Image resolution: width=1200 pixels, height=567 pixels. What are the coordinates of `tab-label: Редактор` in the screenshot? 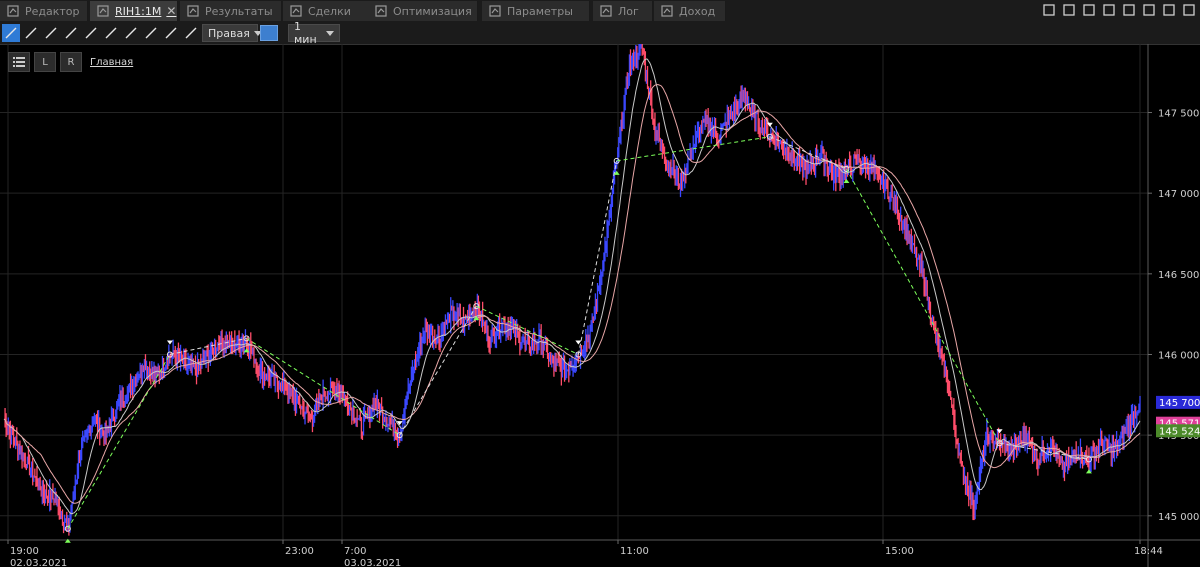 It's located at (52, 11).